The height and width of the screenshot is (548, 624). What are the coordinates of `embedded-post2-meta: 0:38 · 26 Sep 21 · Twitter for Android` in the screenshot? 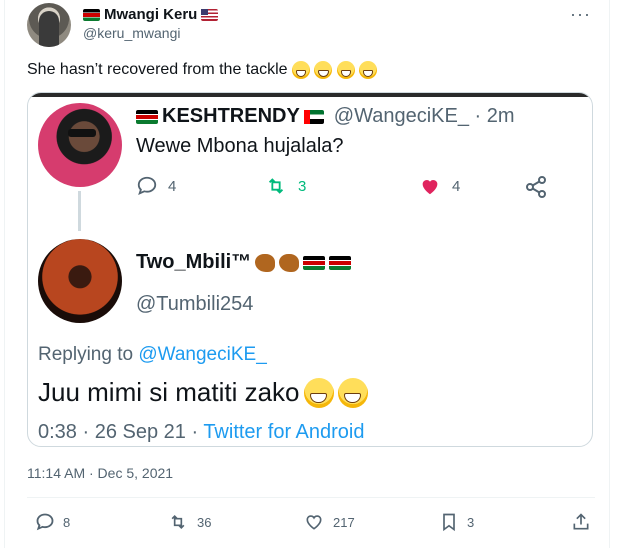 It's located at (201, 432).